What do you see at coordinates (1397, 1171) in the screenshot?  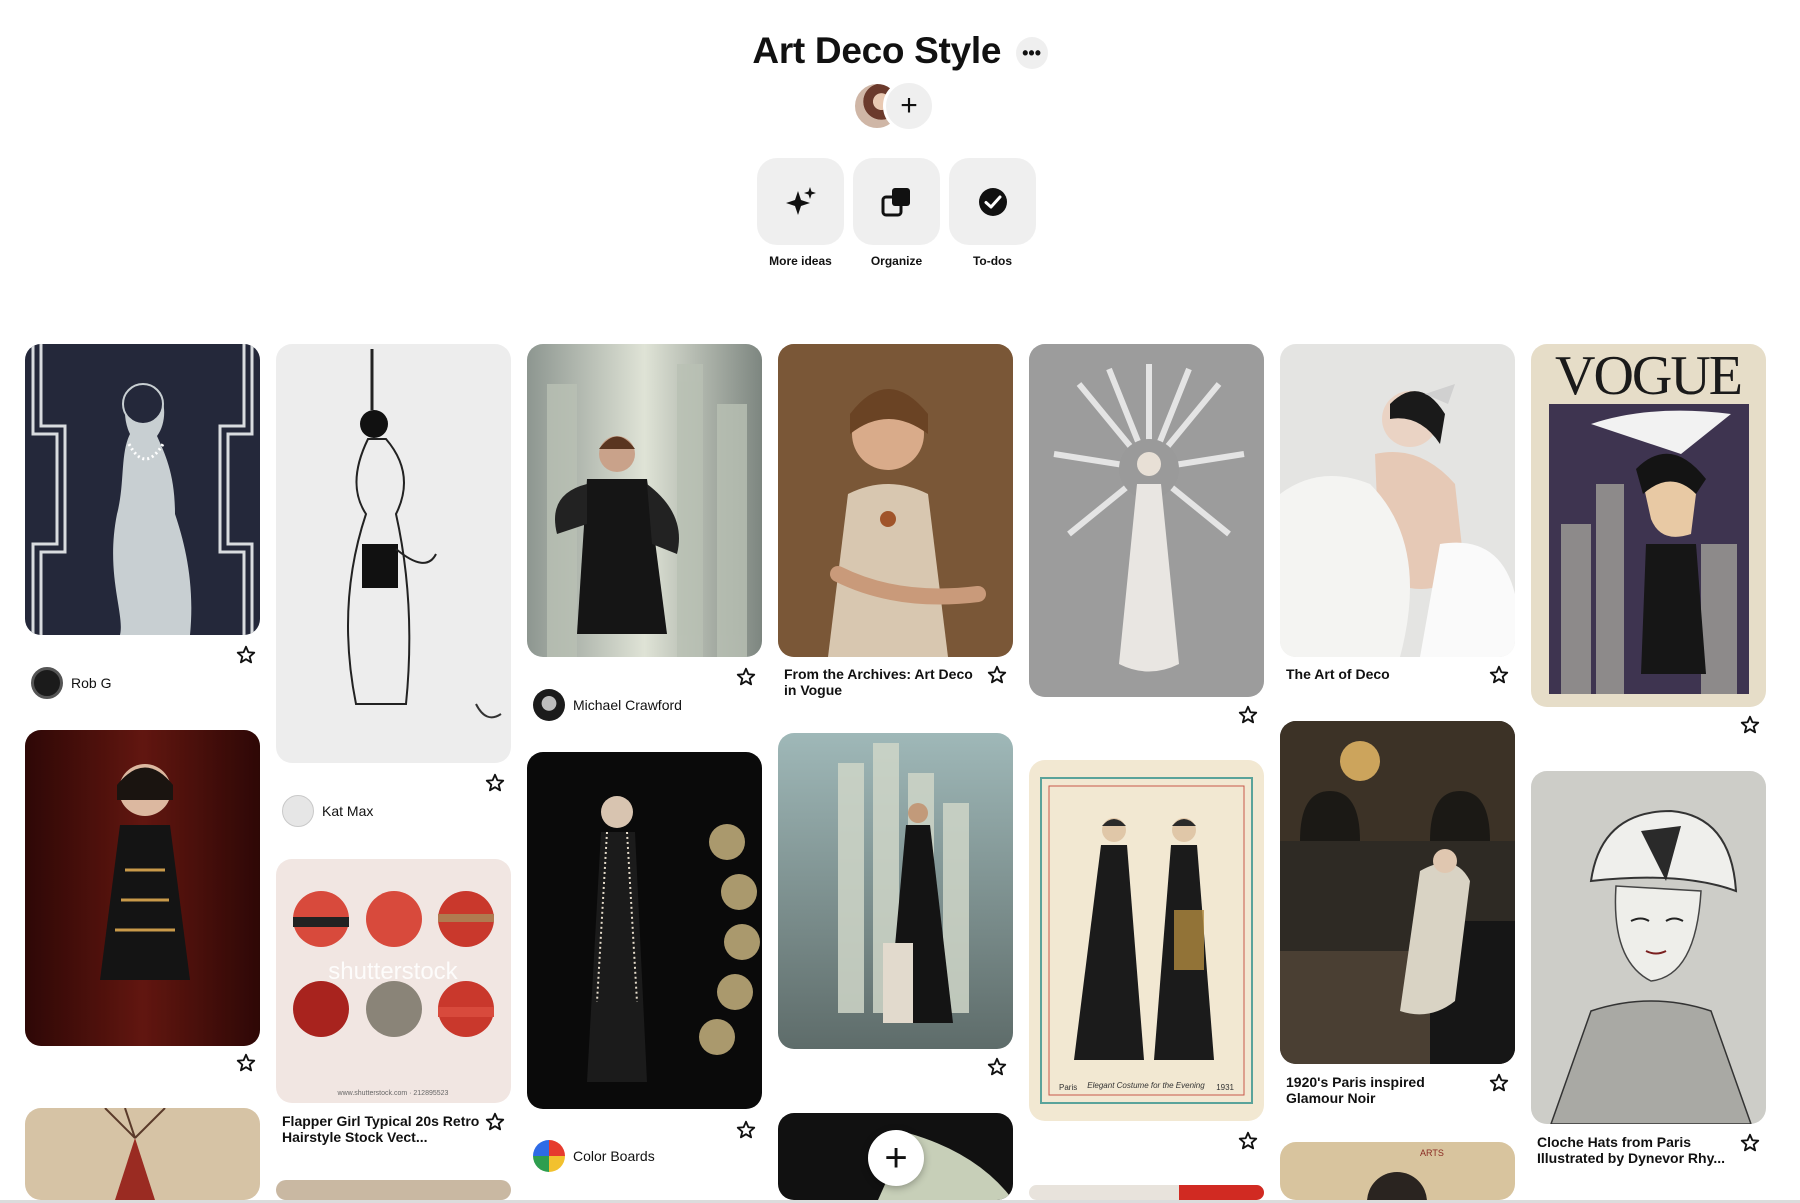 I see `pin-image: ARTS` at bounding box center [1397, 1171].